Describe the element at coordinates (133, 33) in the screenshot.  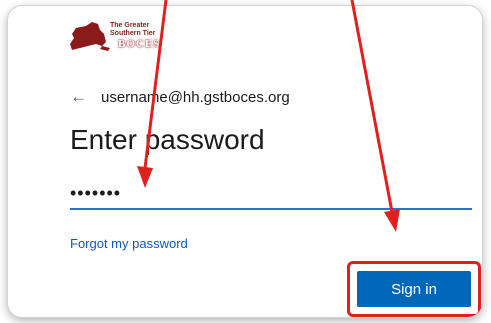
I see `logo-line2: Southern Tier` at that location.